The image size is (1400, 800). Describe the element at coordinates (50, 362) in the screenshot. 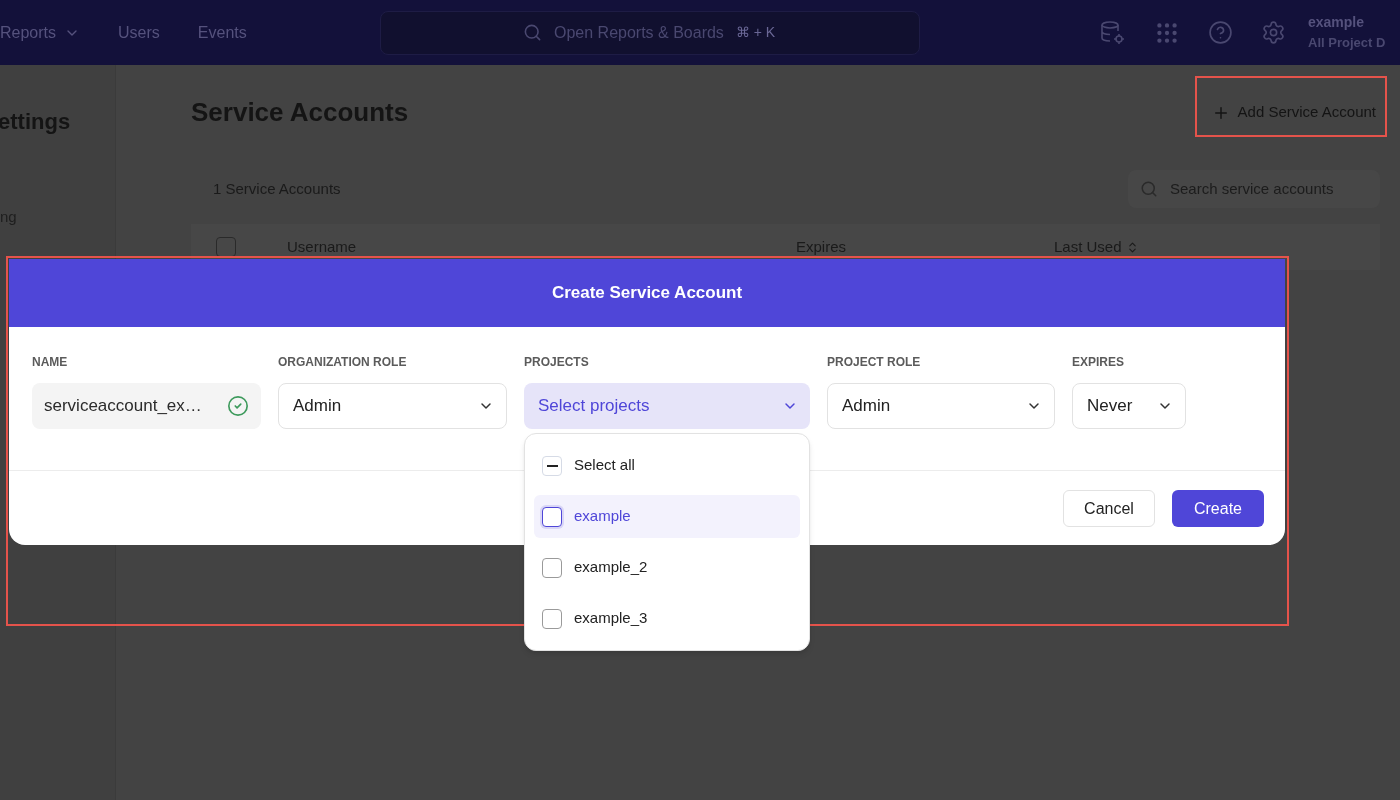

I see `field-label: NAME` at that location.